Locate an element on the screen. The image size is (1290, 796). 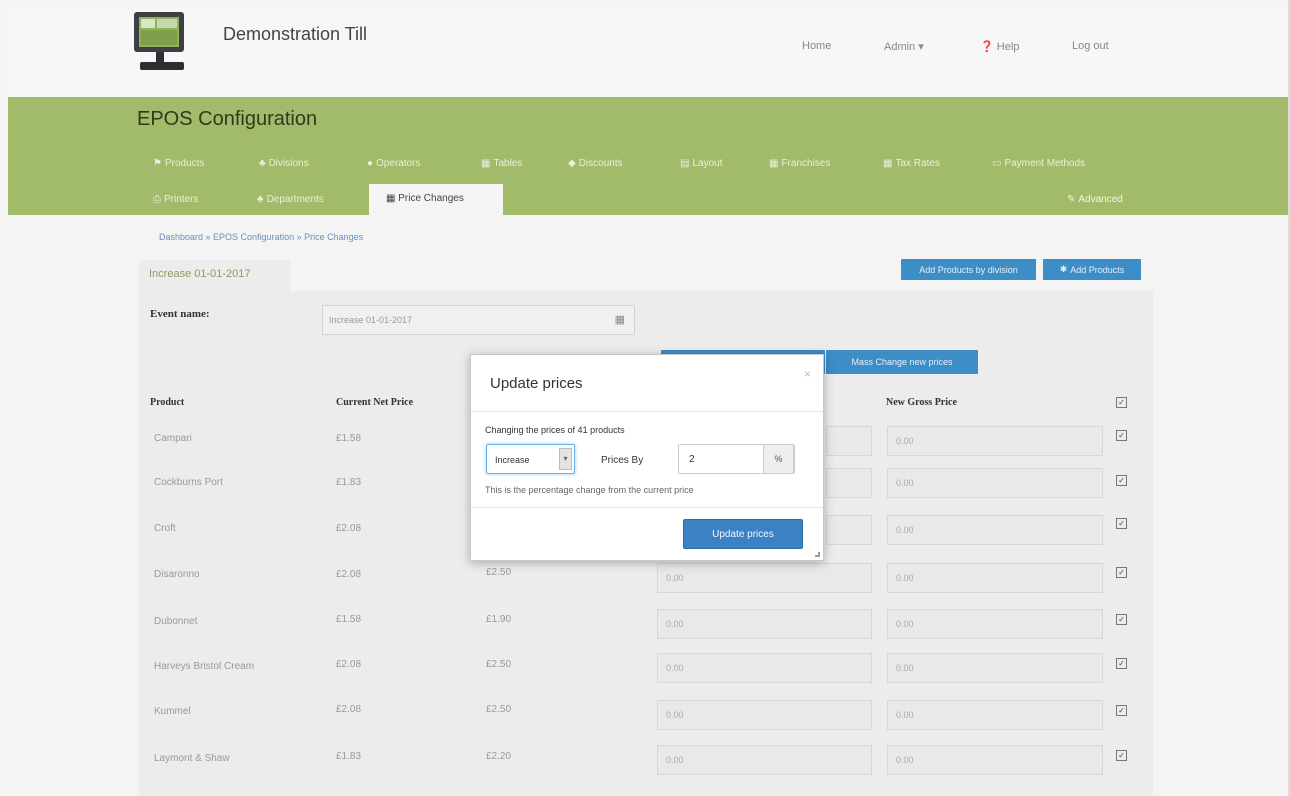
table-icon: ▦ is located at coordinates (486, 163).